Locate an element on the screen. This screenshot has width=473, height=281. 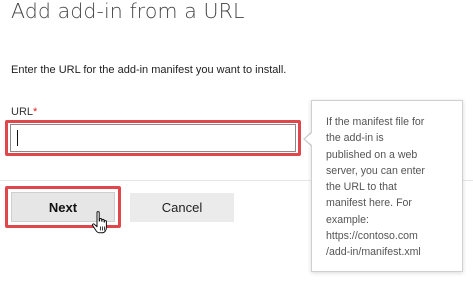
url-label-text: URL is located at coordinates (22, 112).